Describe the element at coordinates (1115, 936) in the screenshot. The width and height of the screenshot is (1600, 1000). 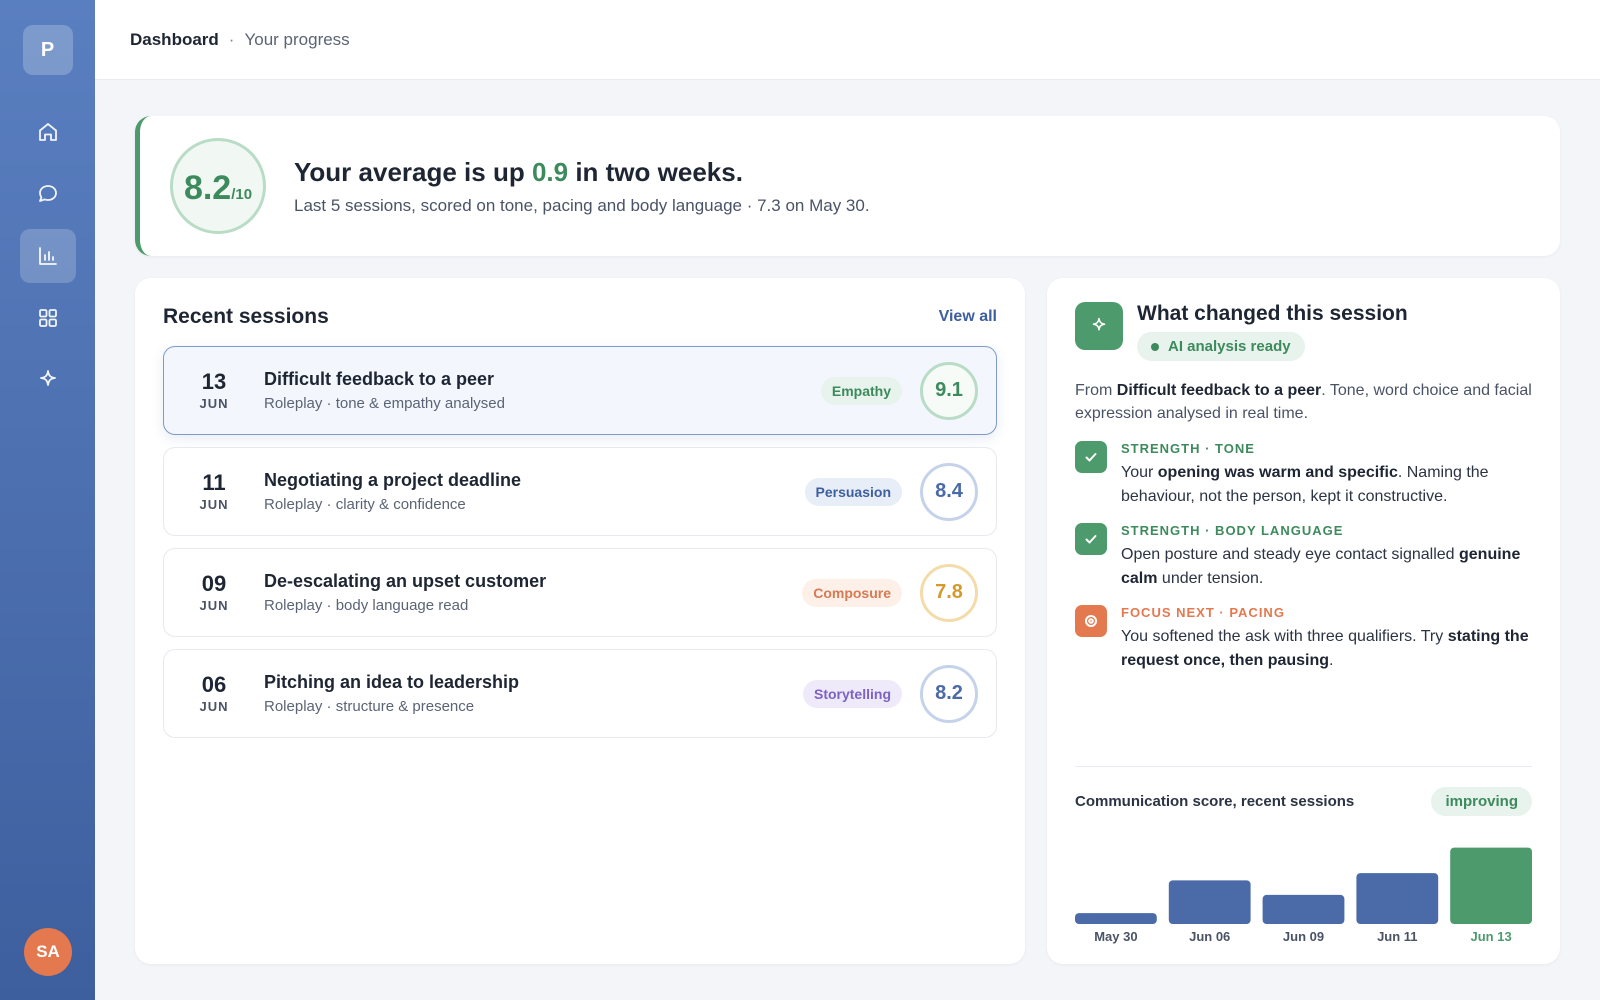
I see `chart-x-label: May 30` at that location.